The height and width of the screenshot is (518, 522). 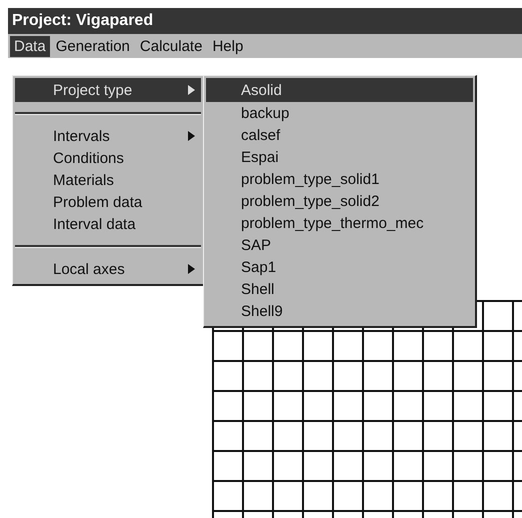 I want to click on menu-bar-item: Data, so click(x=30, y=46).